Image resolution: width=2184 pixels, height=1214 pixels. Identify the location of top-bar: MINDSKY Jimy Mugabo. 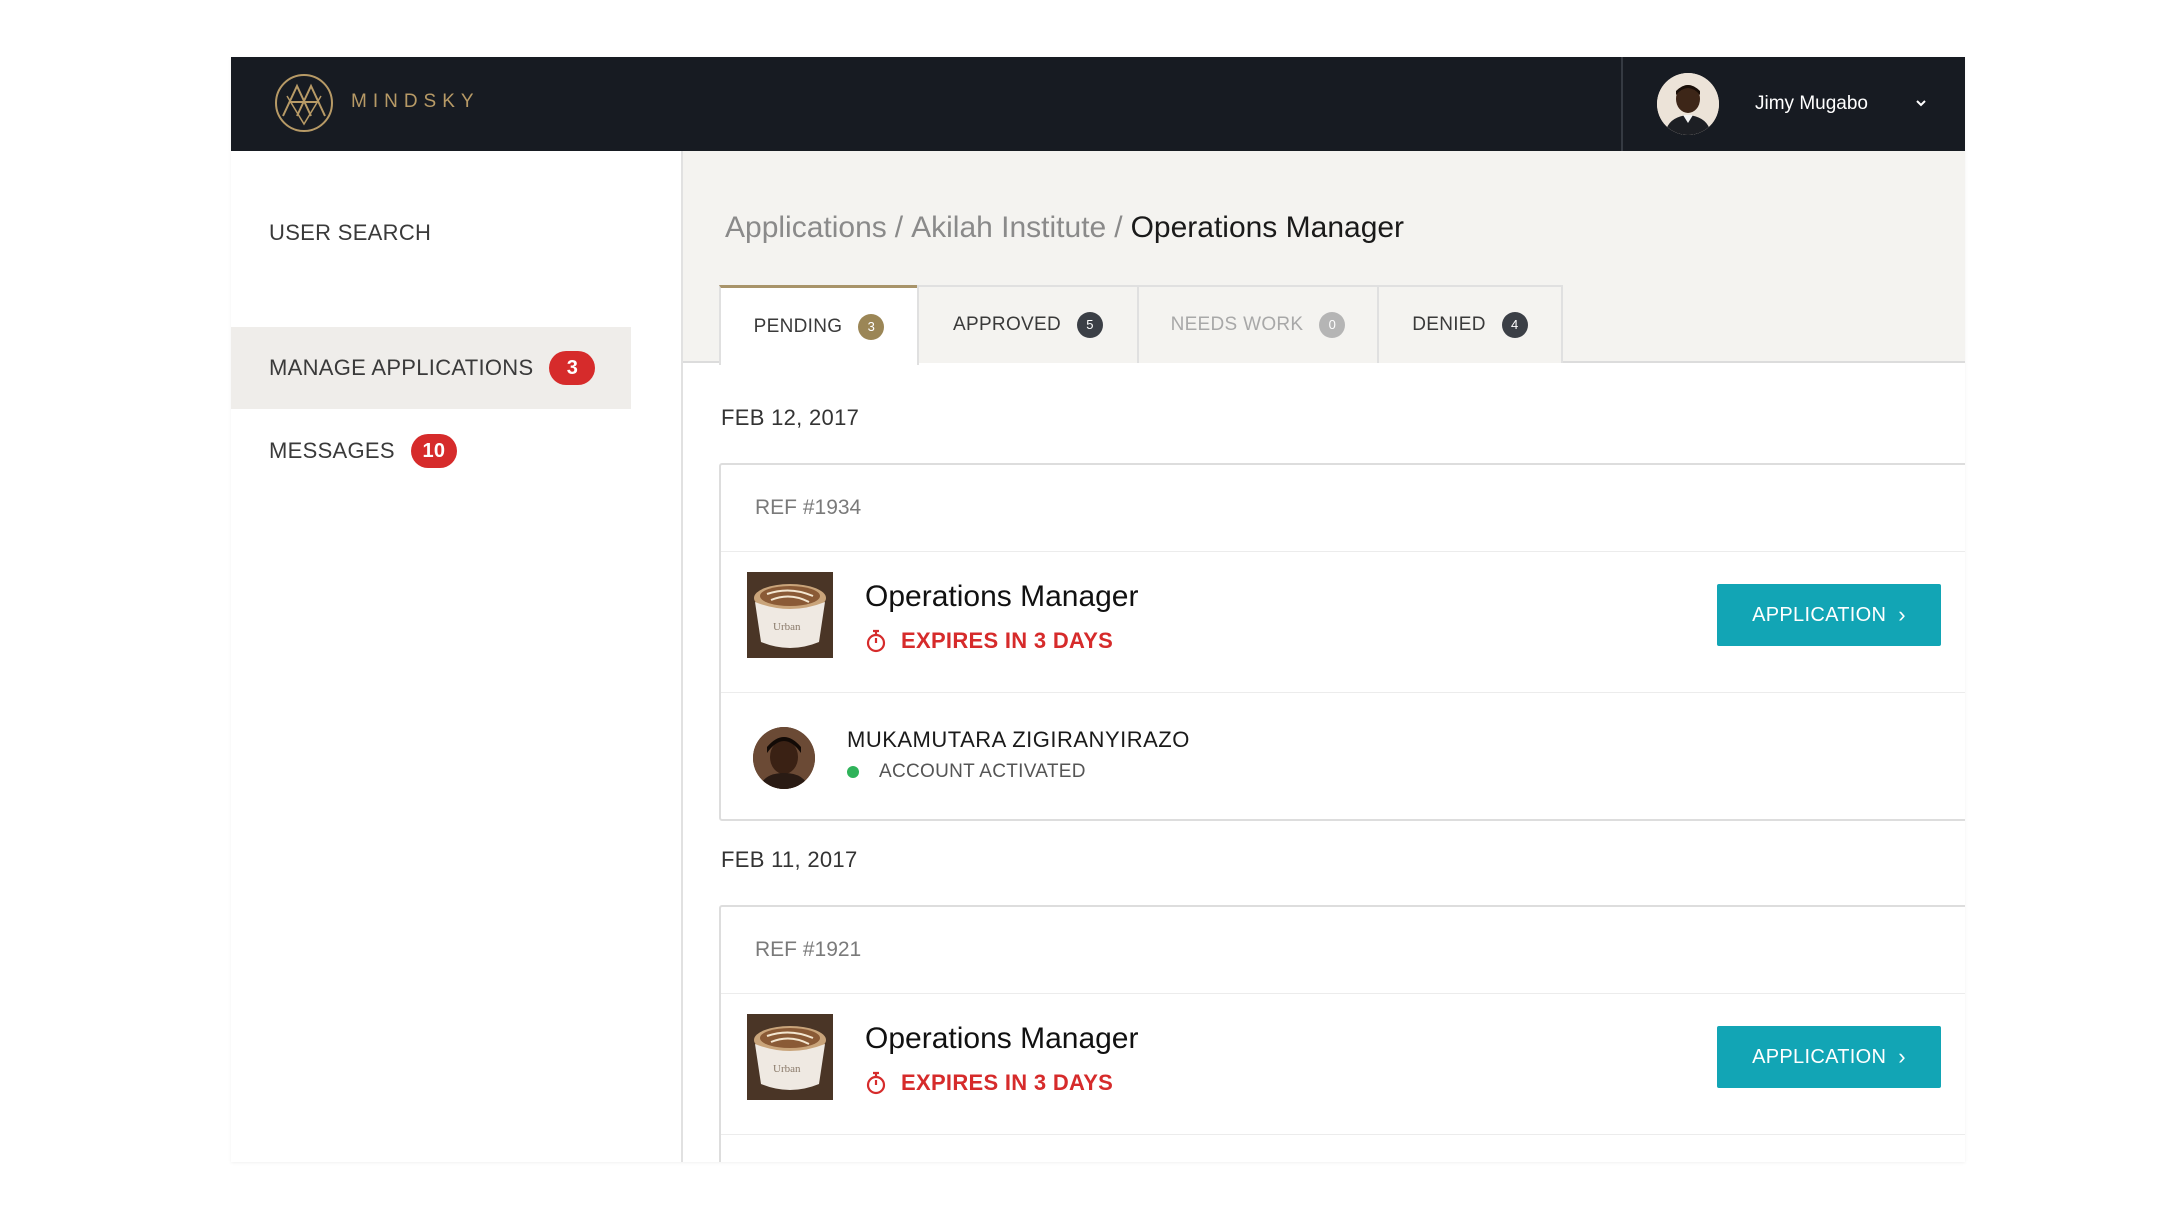
(1098, 104).